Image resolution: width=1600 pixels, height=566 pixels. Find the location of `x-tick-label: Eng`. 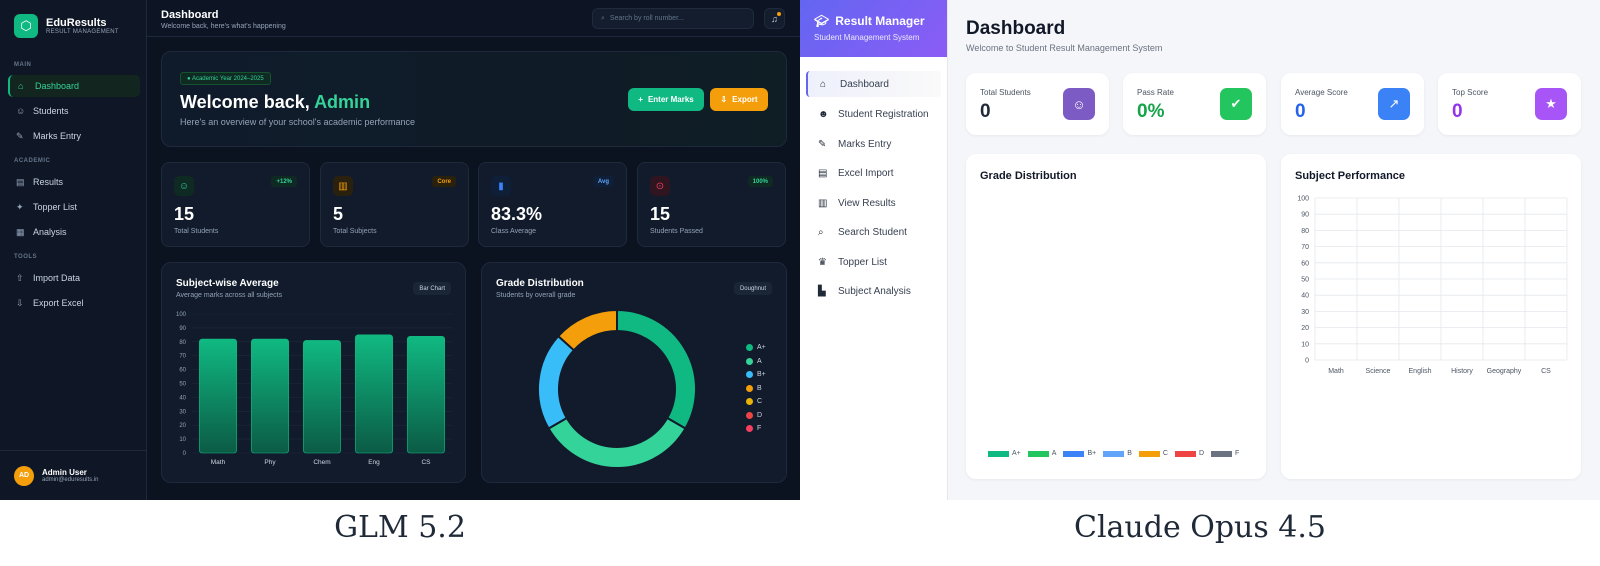

x-tick-label: Eng is located at coordinates (374, 462).